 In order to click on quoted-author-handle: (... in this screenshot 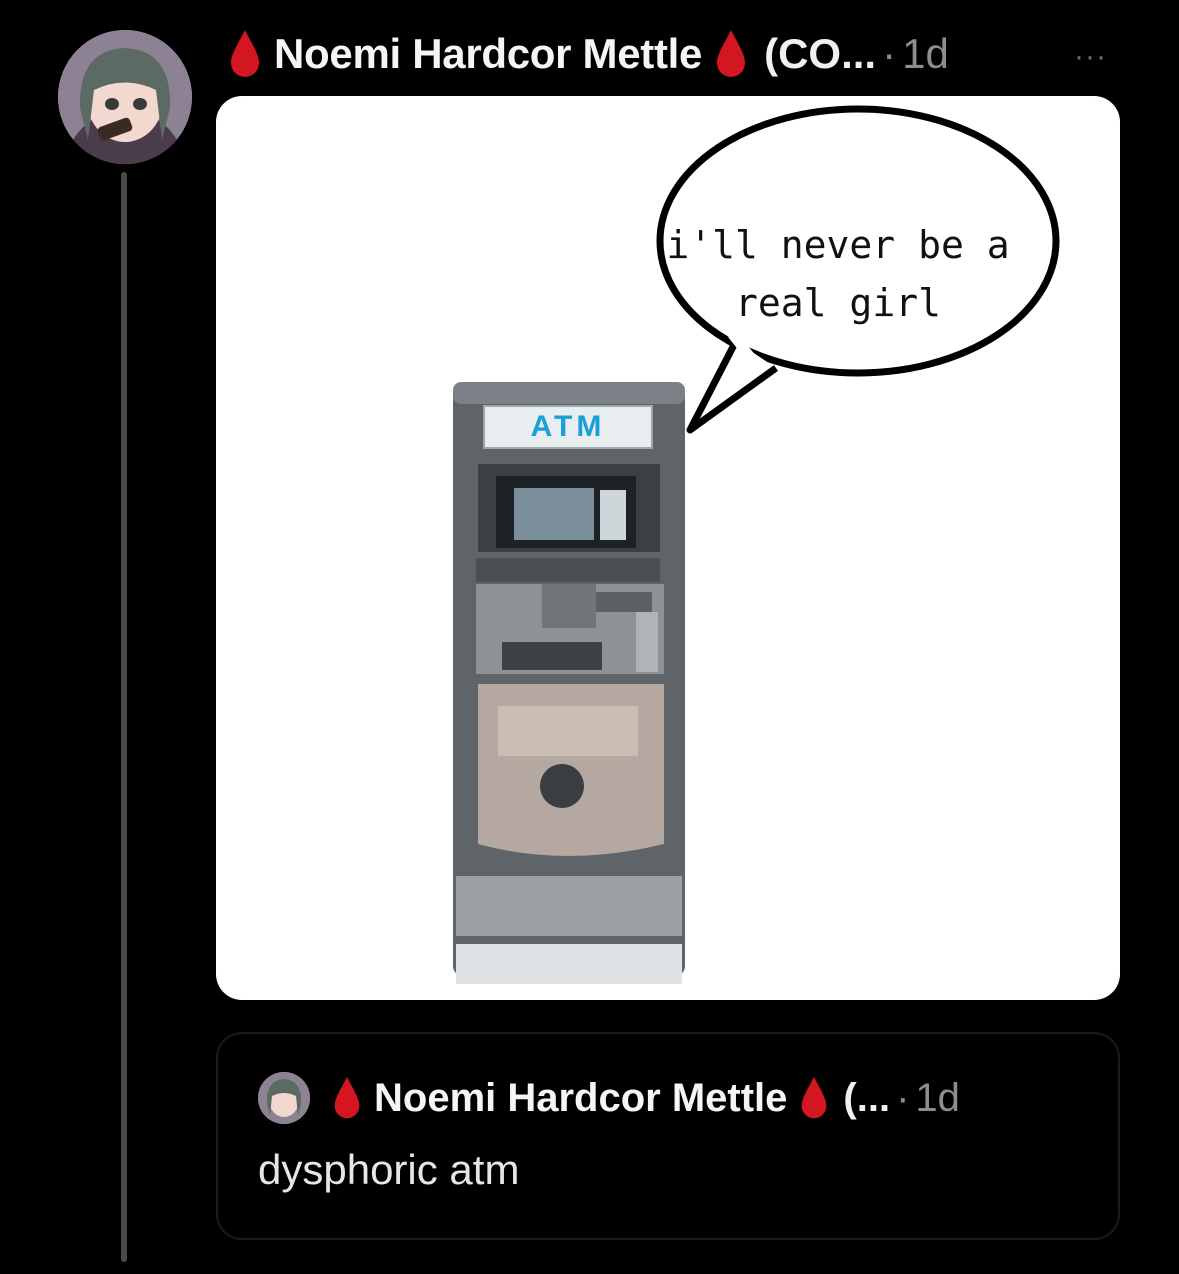, I will do `click(866, 1098)`.